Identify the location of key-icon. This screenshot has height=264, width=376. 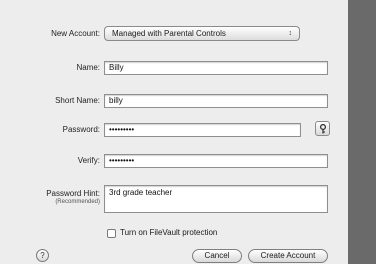
(323, 129).